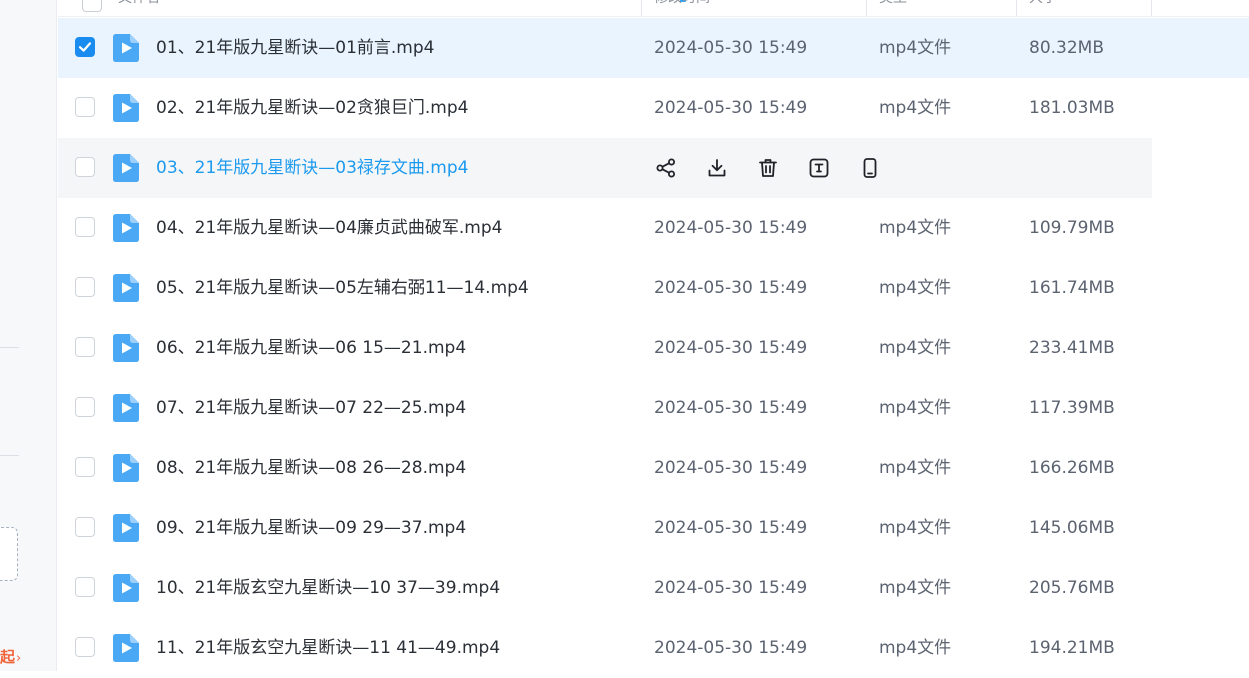 This screenshot has width=1249, height=678. I want to click on sidebar: 起›, so click(28, 335).